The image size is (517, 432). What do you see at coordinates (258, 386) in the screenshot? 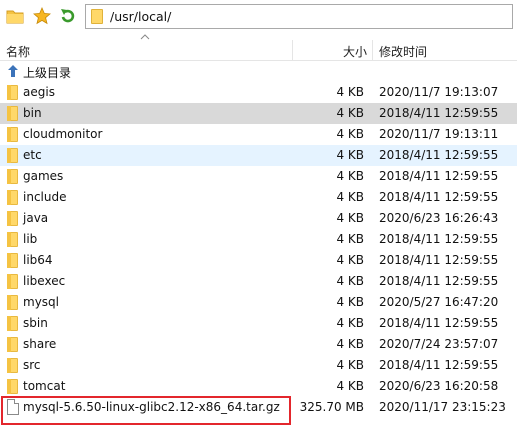
I see `folder-row: tomcat 4 KB 2020/6/23 16:20:58` at bounding box center [258, 386].